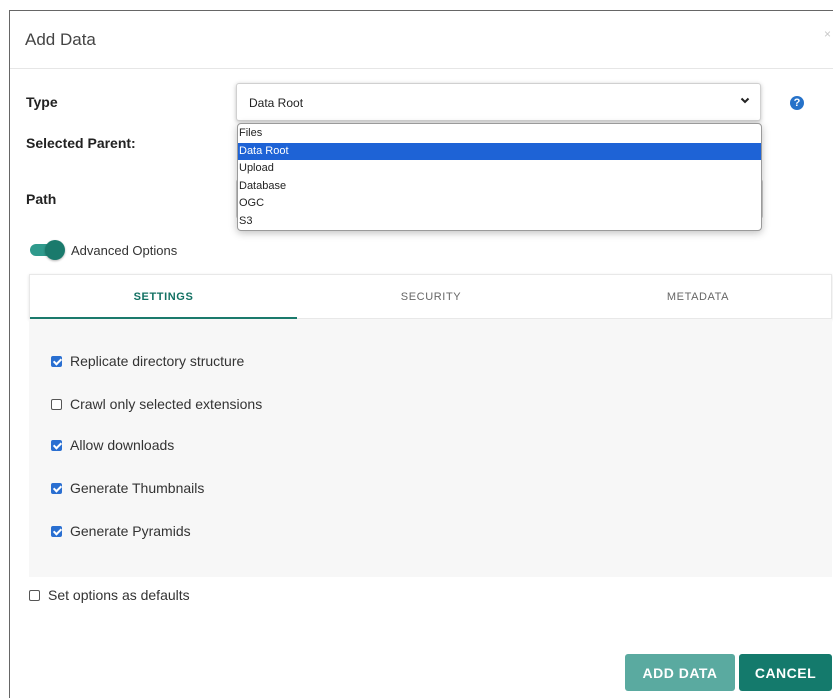  I want to click on advanced-options-toggle, so click(47, 250).